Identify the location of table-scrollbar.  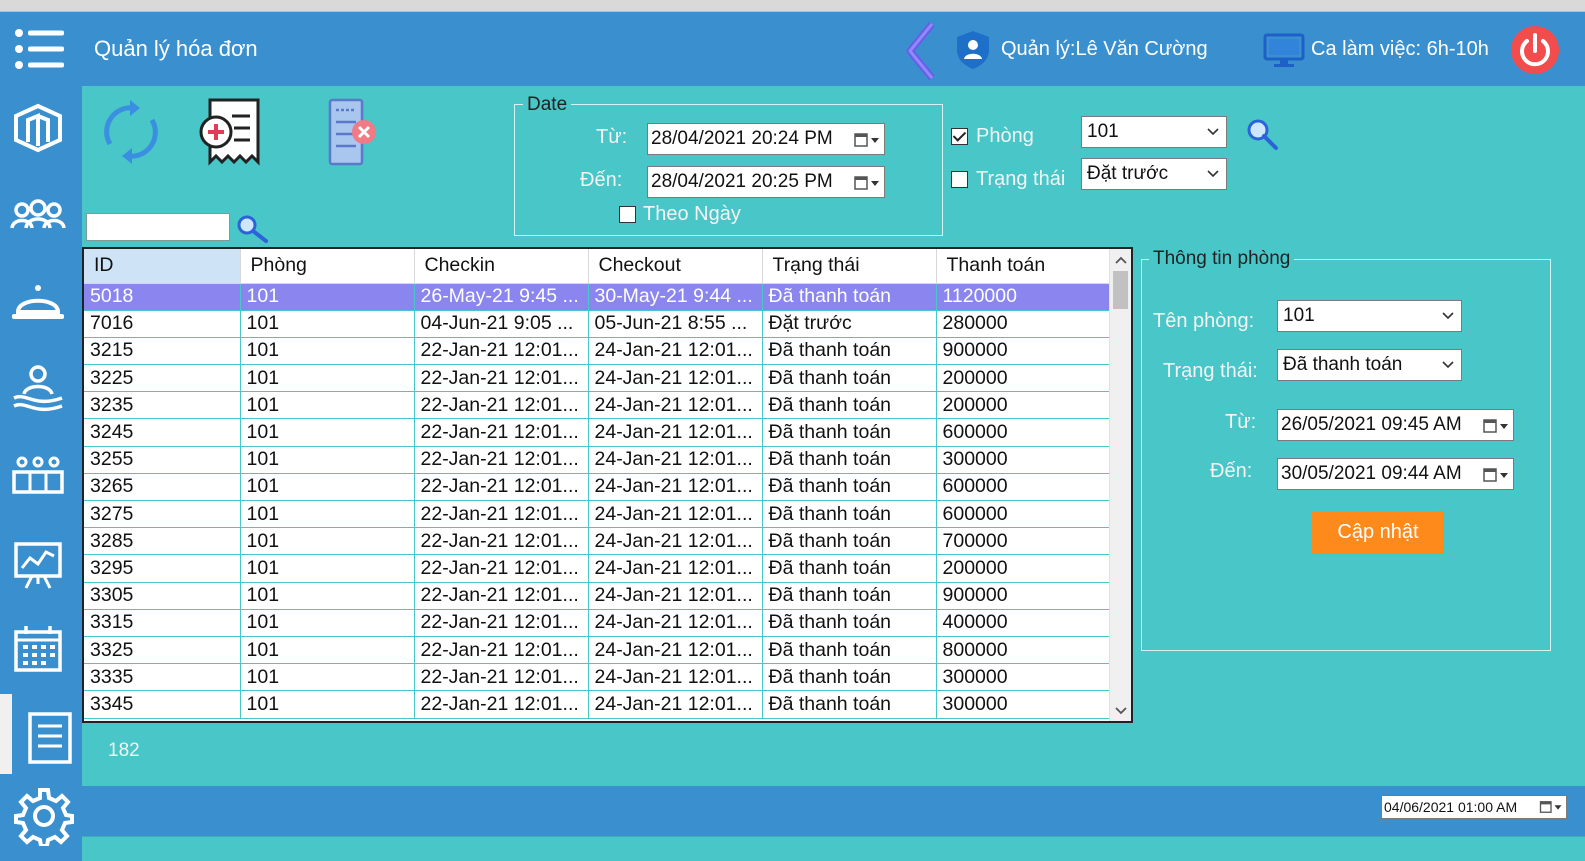
(1120, 485).